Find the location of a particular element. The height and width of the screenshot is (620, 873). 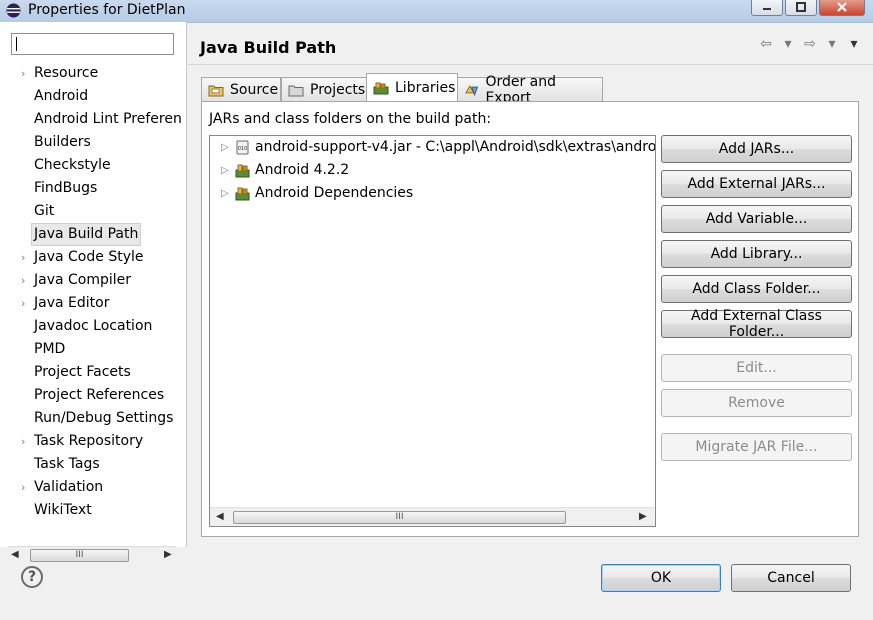

tree-item-label: Task Repository is located at coordinates (89, 441).